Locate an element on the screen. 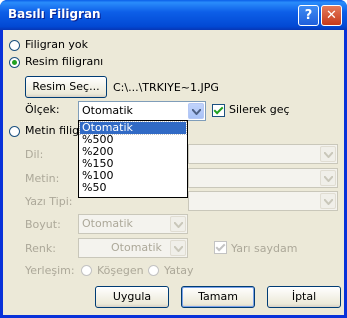 The width and height of the screenshot is (347, 318). size-value: Otomatik is located at coordinates (107, 223).